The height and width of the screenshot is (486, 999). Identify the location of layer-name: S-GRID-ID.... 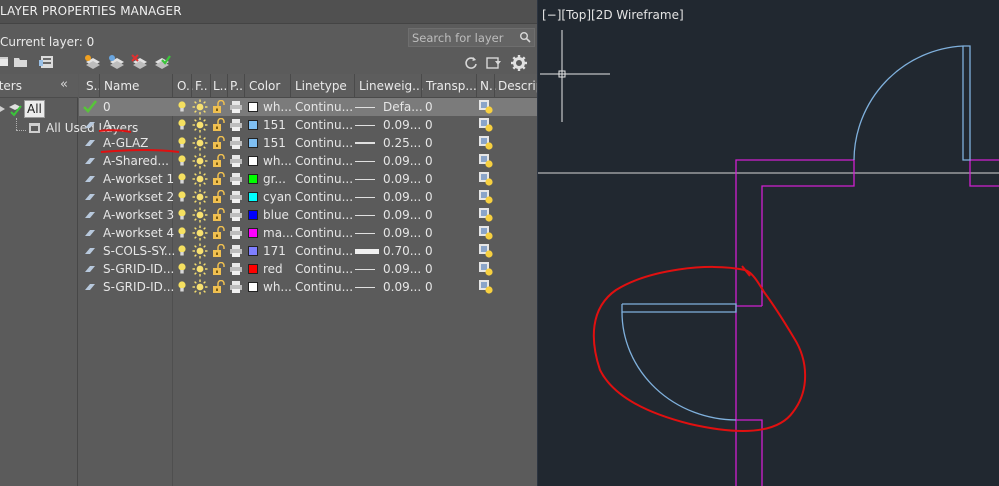
(138, 269).